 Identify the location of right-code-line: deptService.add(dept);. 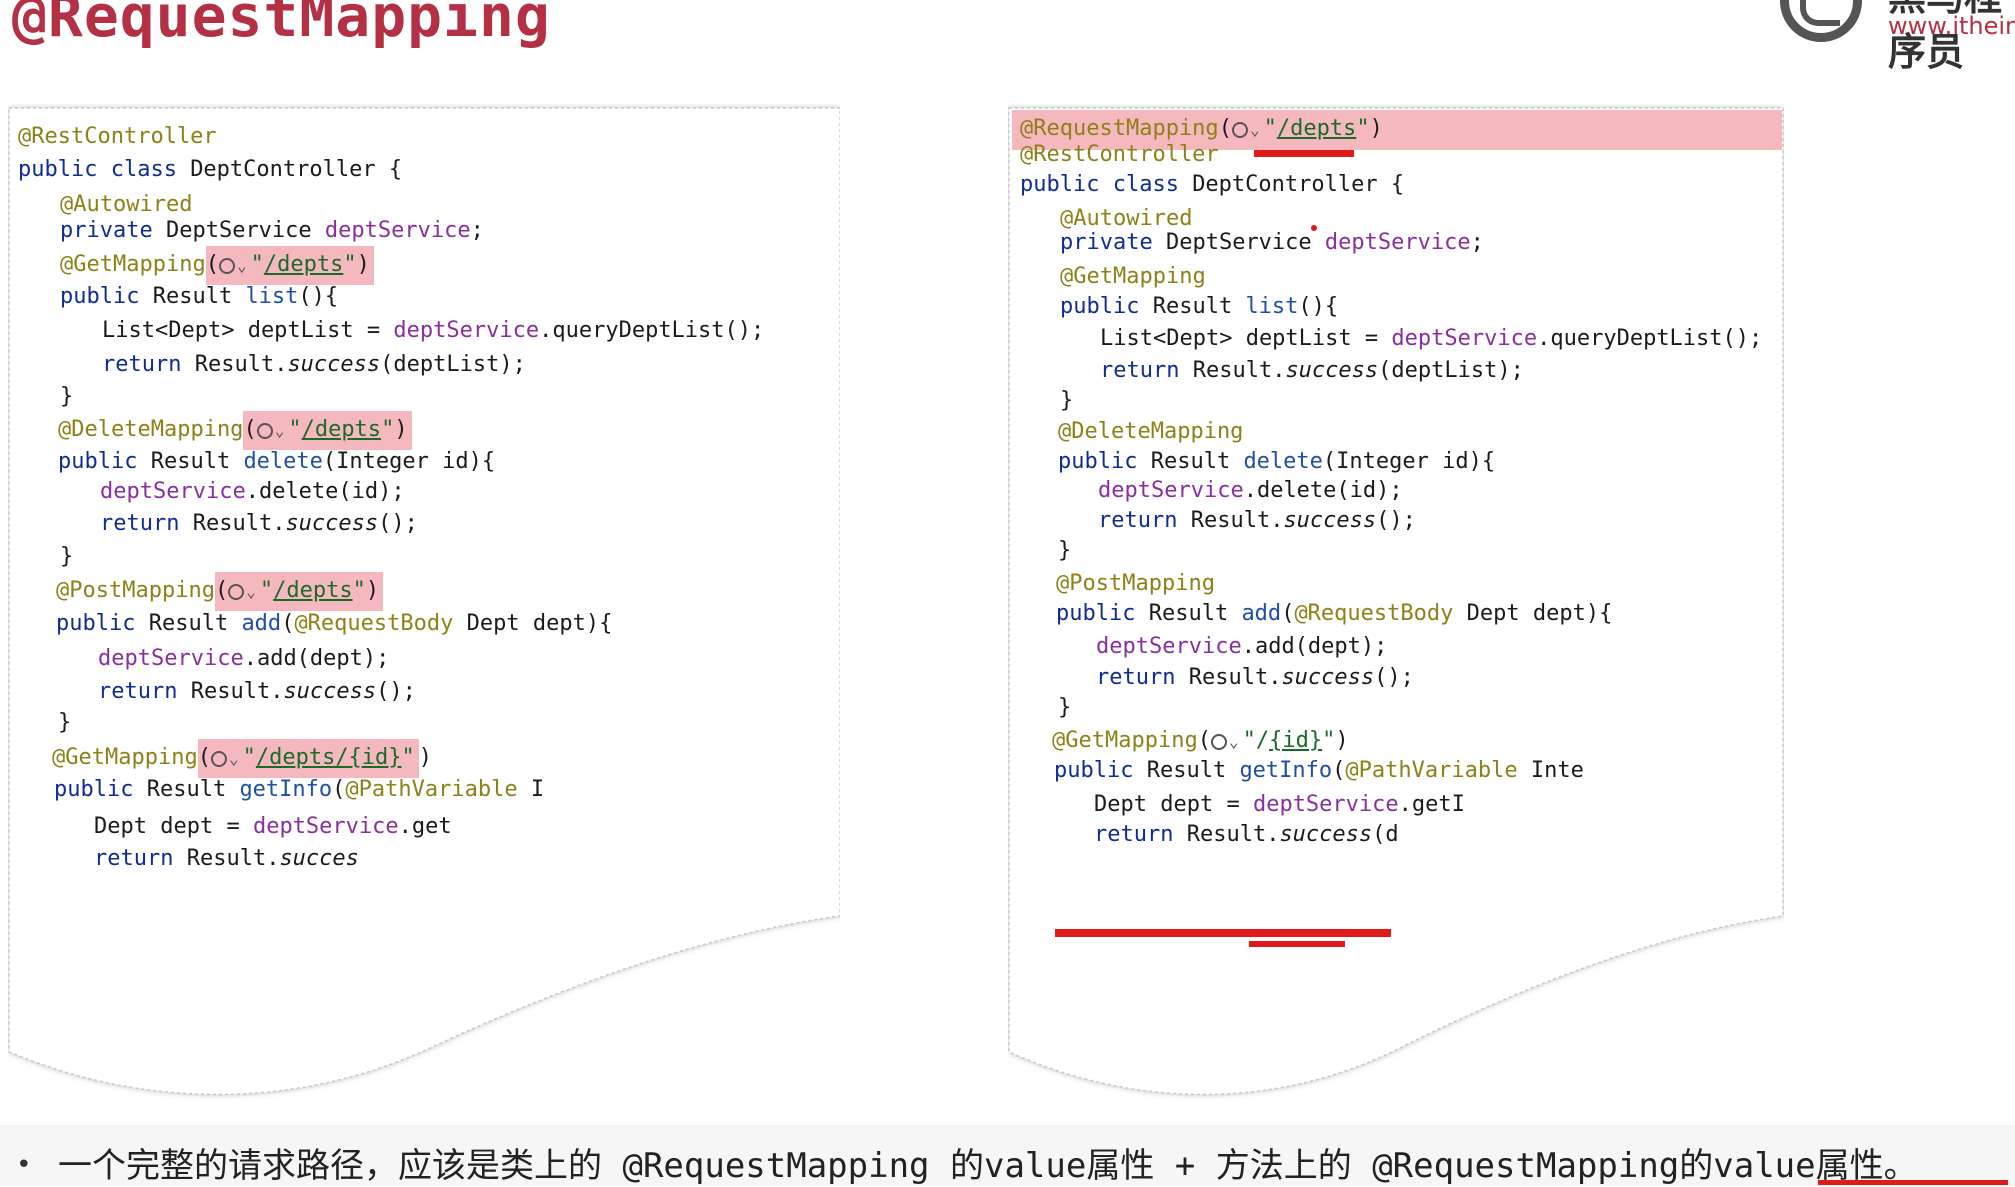
(1241, 647).